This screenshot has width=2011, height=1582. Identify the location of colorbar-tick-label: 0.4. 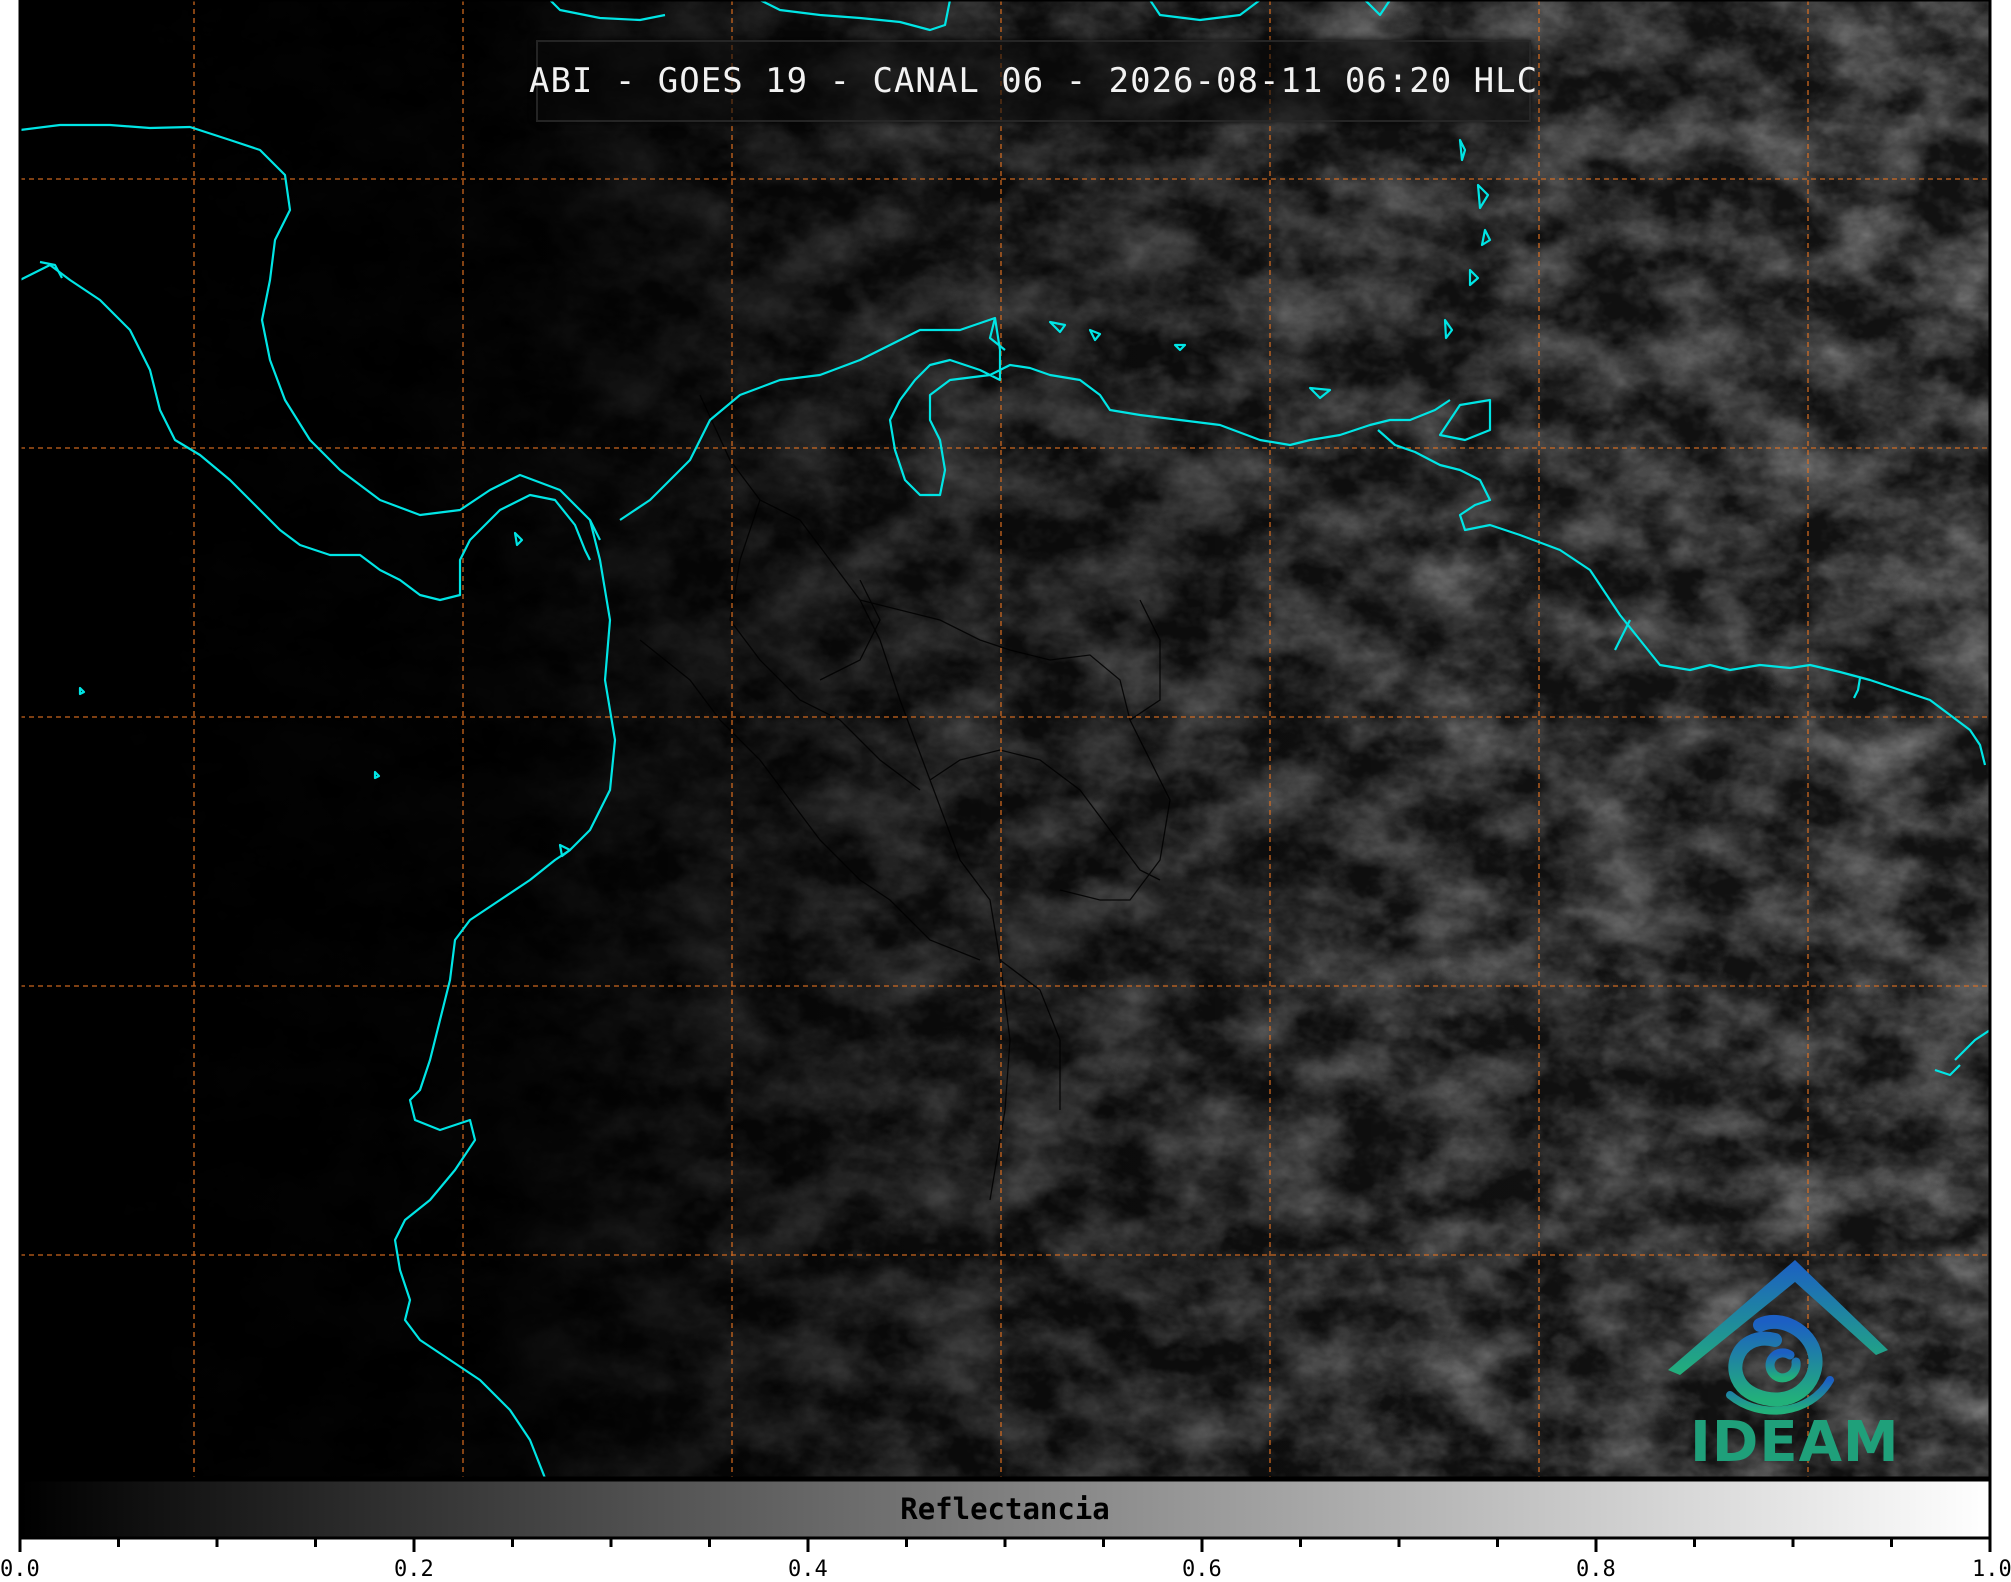
(808, 1569).